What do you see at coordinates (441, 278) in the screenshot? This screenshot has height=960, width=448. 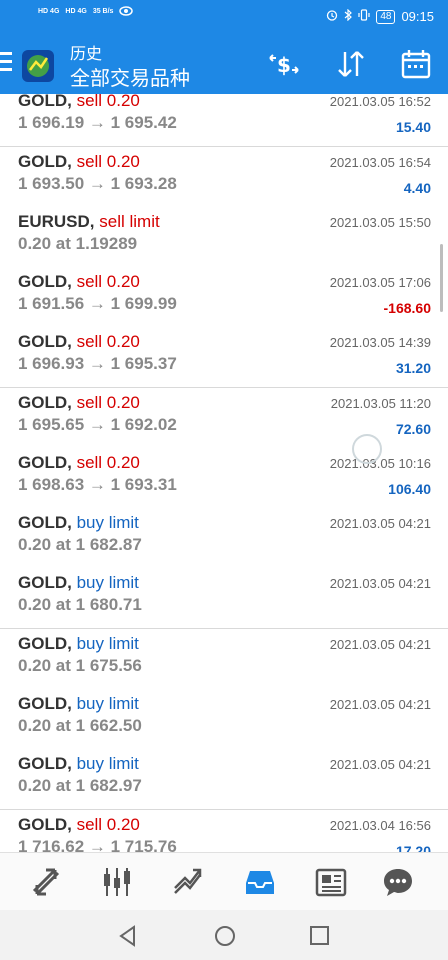 I see `scrollbar` at bounding box center [441, 278].